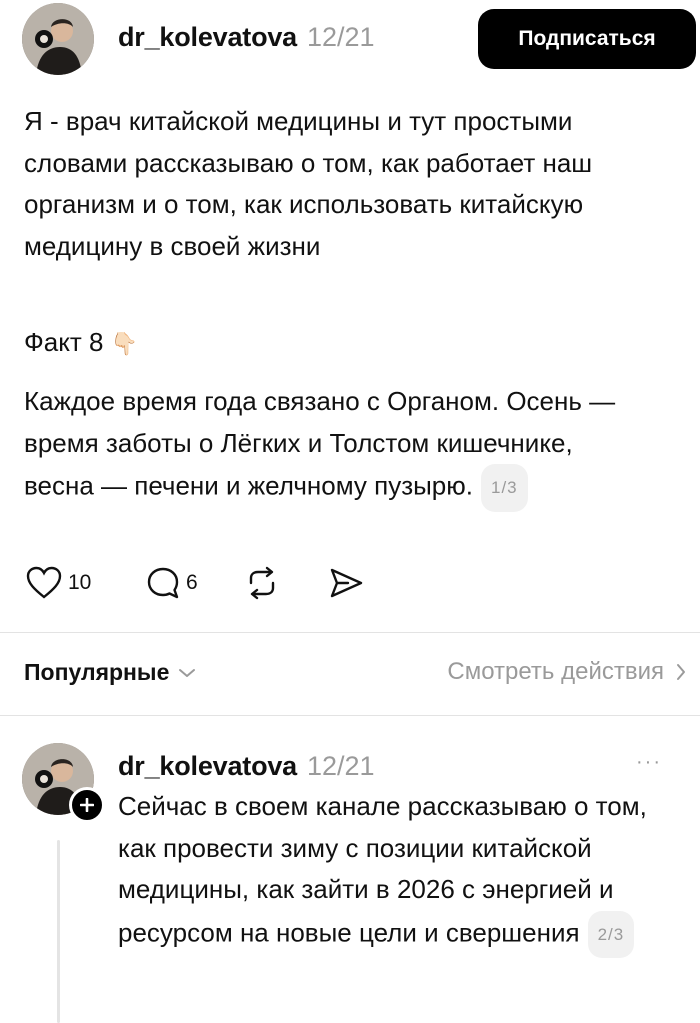 The image size is (700, 1023). I want to click on reply-username: dr_kolevatova, so click(207, 766).